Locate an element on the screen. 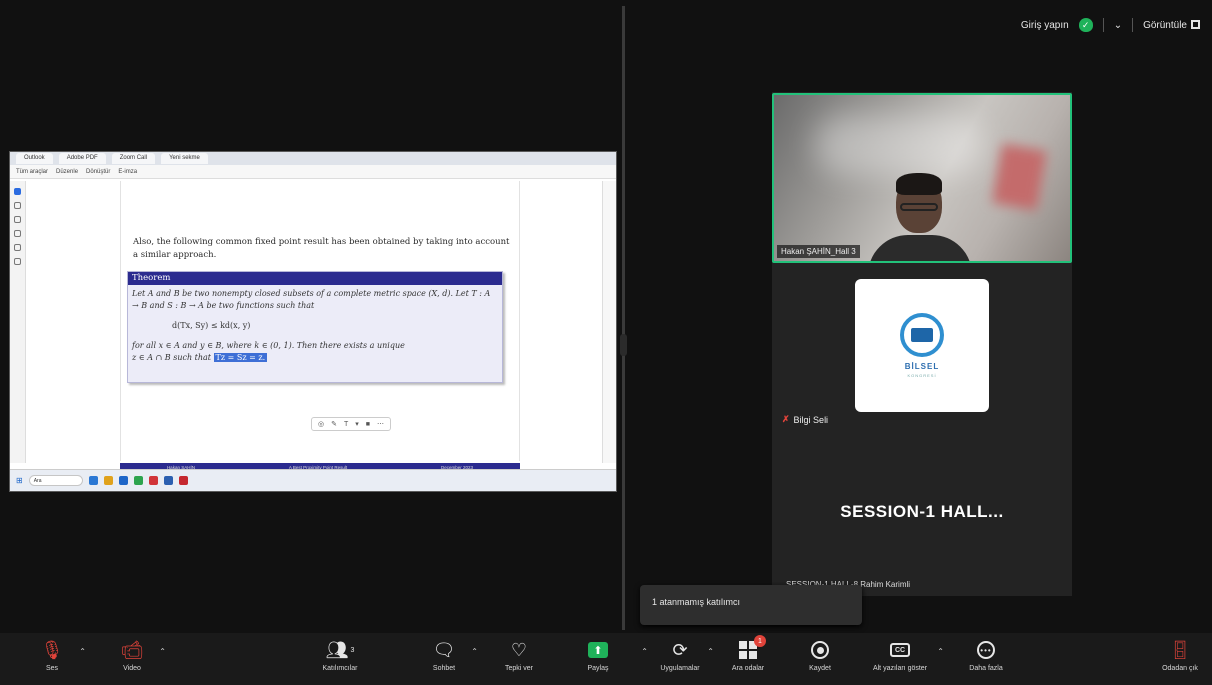  theorem-title: Theorem is located at coordinates (315, 278).